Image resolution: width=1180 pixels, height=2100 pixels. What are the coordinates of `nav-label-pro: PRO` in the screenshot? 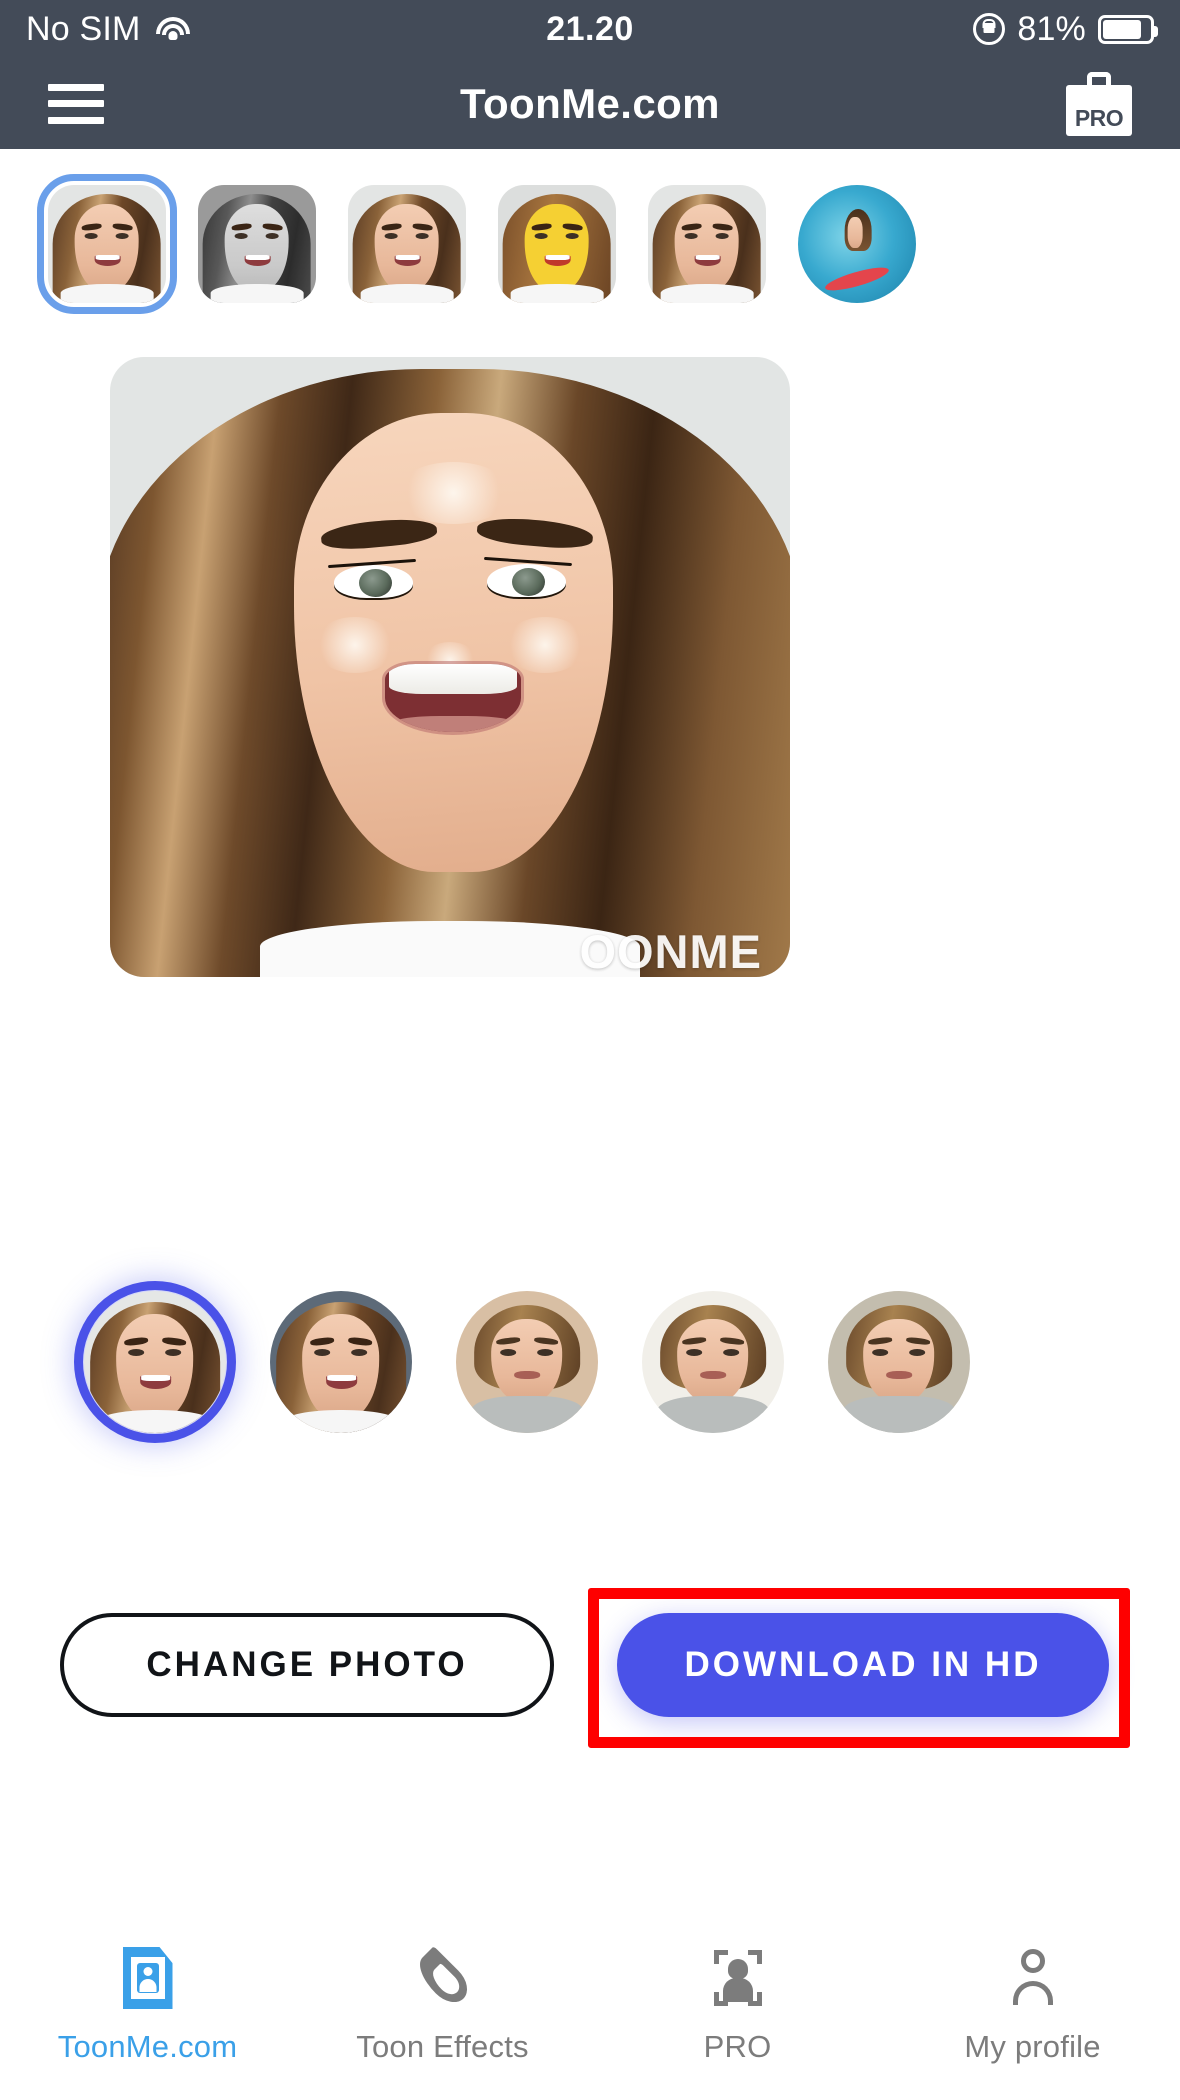 It's located at (737, 2046).